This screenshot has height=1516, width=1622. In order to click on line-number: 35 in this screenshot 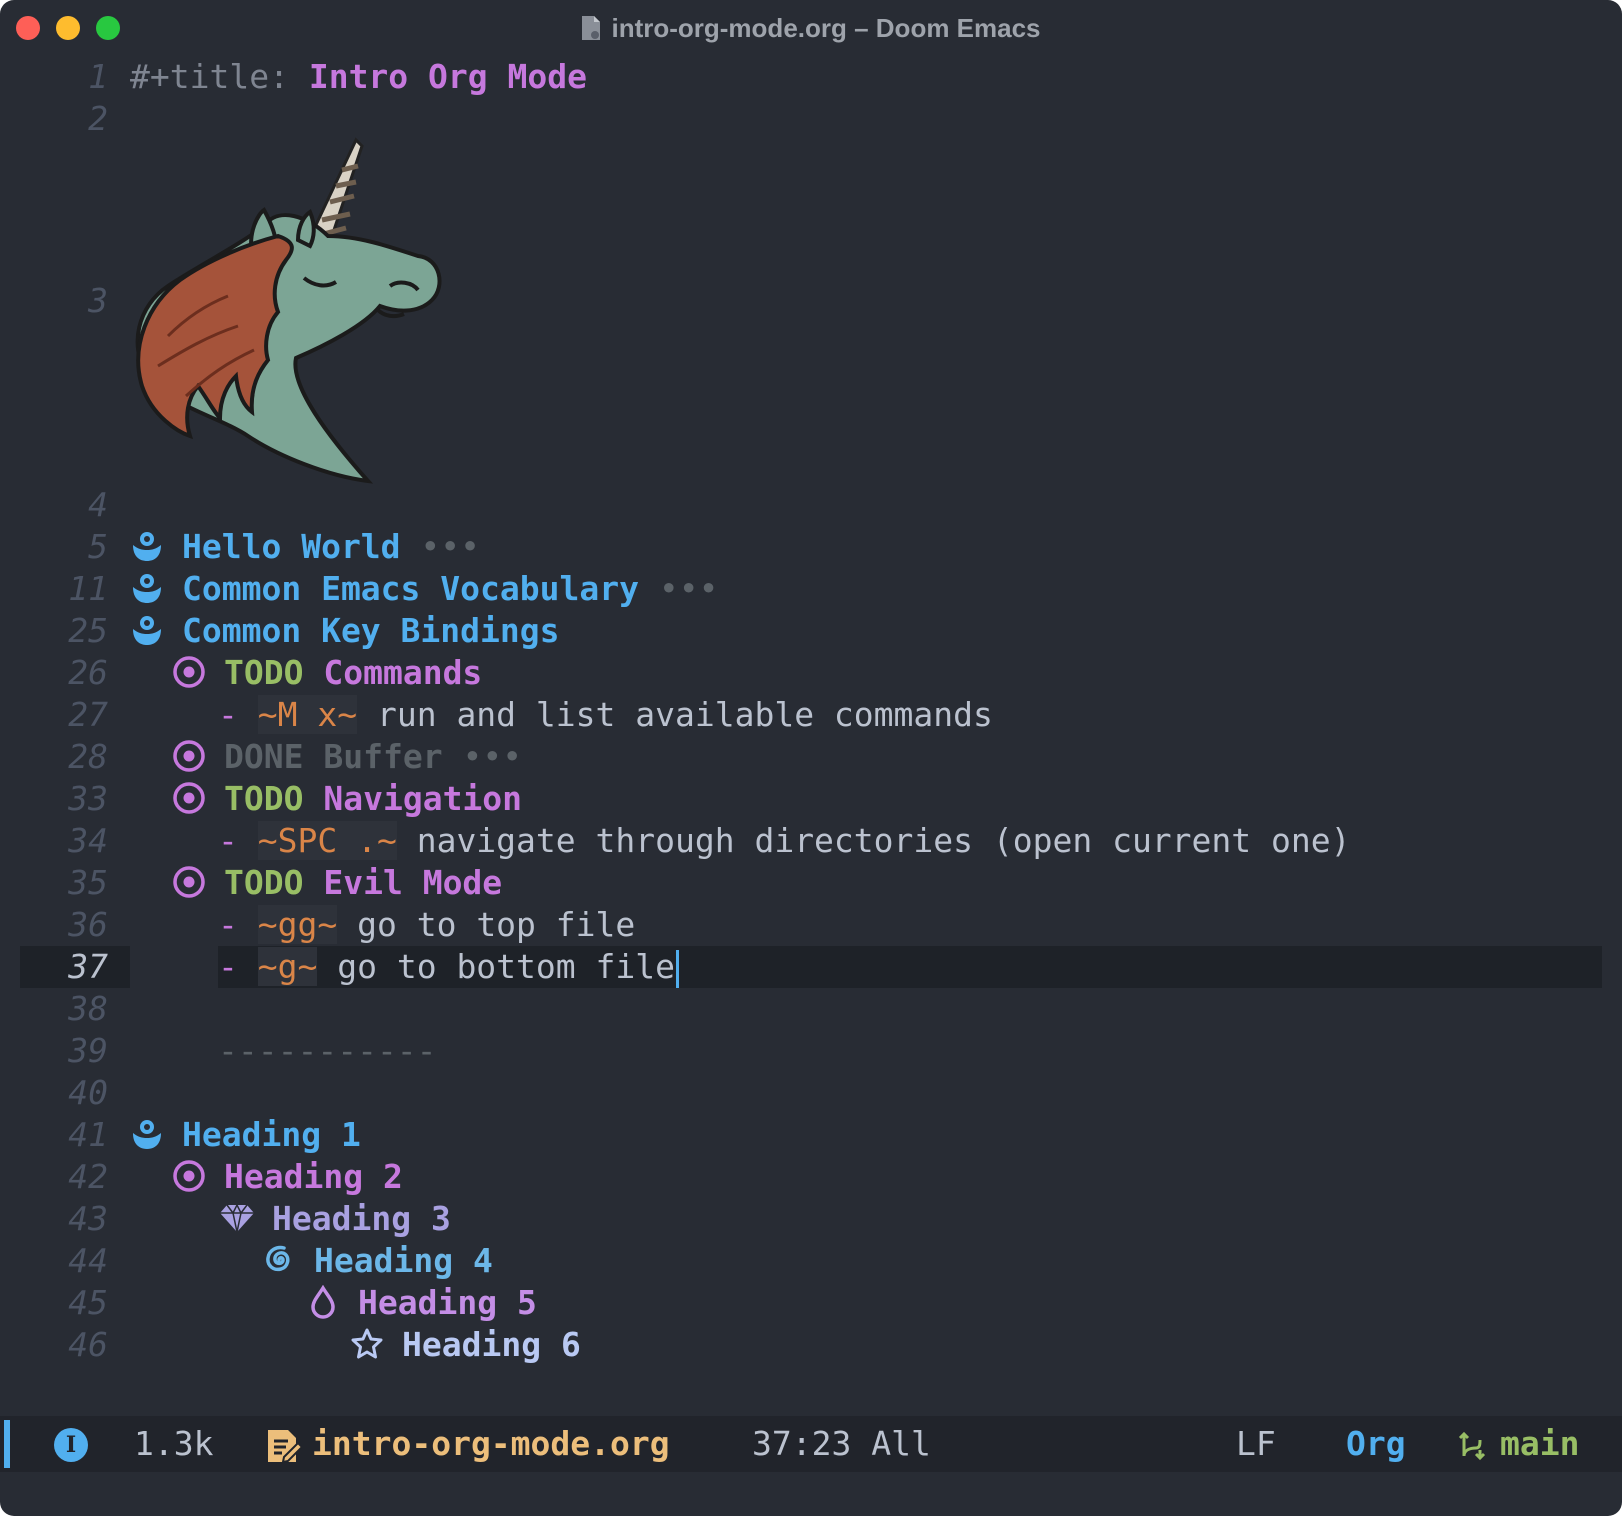, I will do `click(88, 882)`.